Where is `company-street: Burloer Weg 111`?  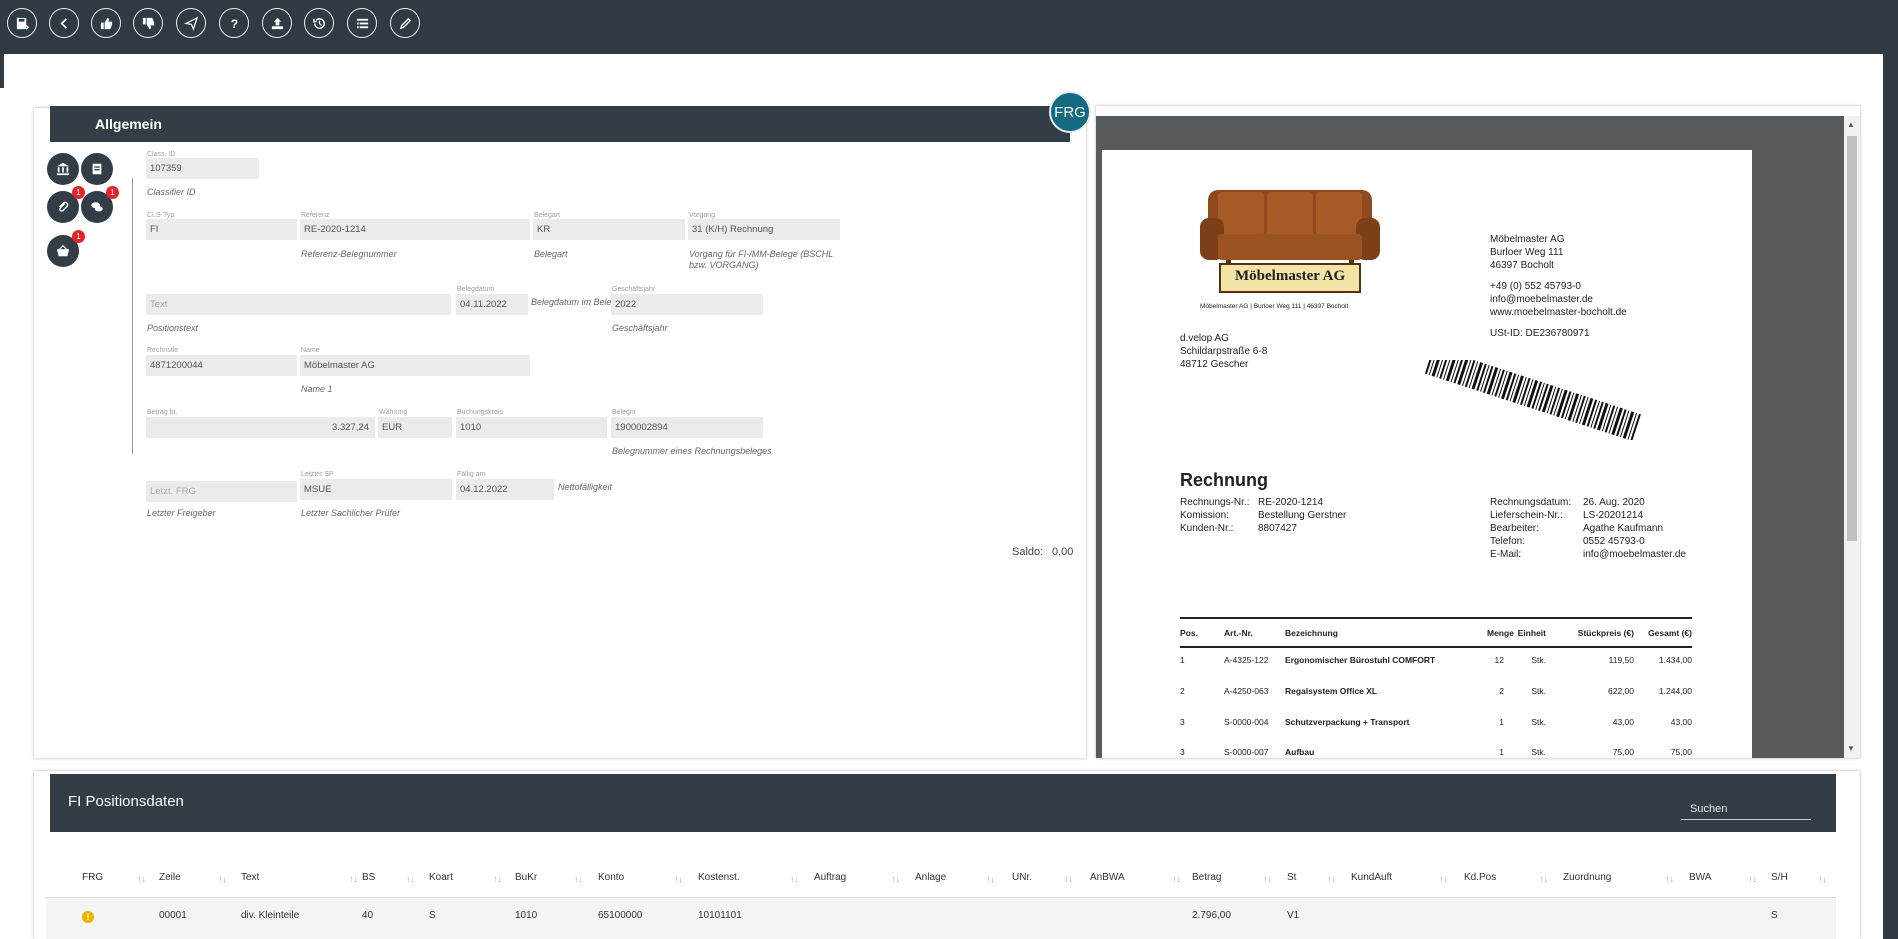
company-street: Burloer Weg 111 is located at coordinates (1527, 252).